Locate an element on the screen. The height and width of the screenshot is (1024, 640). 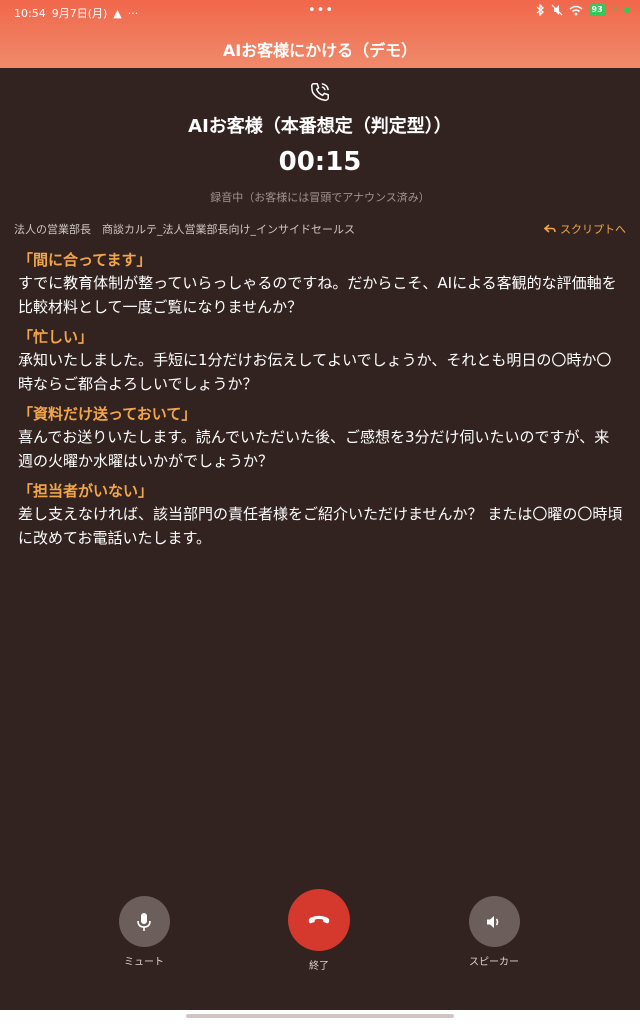
mute-status-icon is located at coordinates (556, 10).